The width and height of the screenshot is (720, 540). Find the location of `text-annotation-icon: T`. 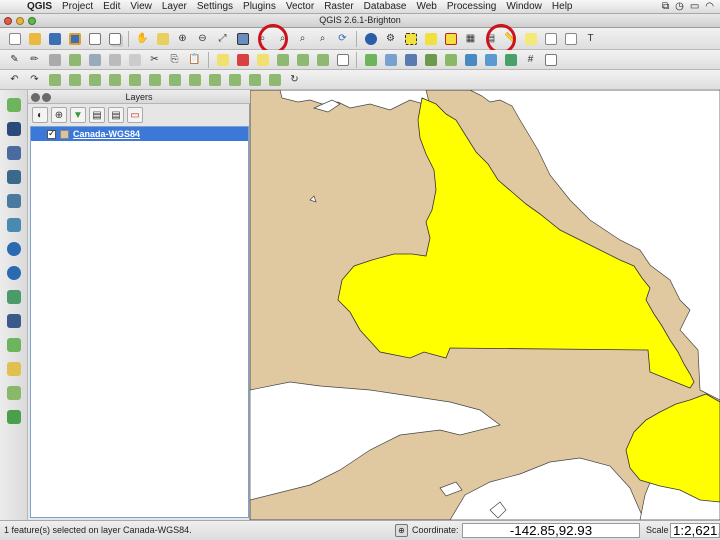

text-annotation-icon: T is located at coordinates (590, 38).